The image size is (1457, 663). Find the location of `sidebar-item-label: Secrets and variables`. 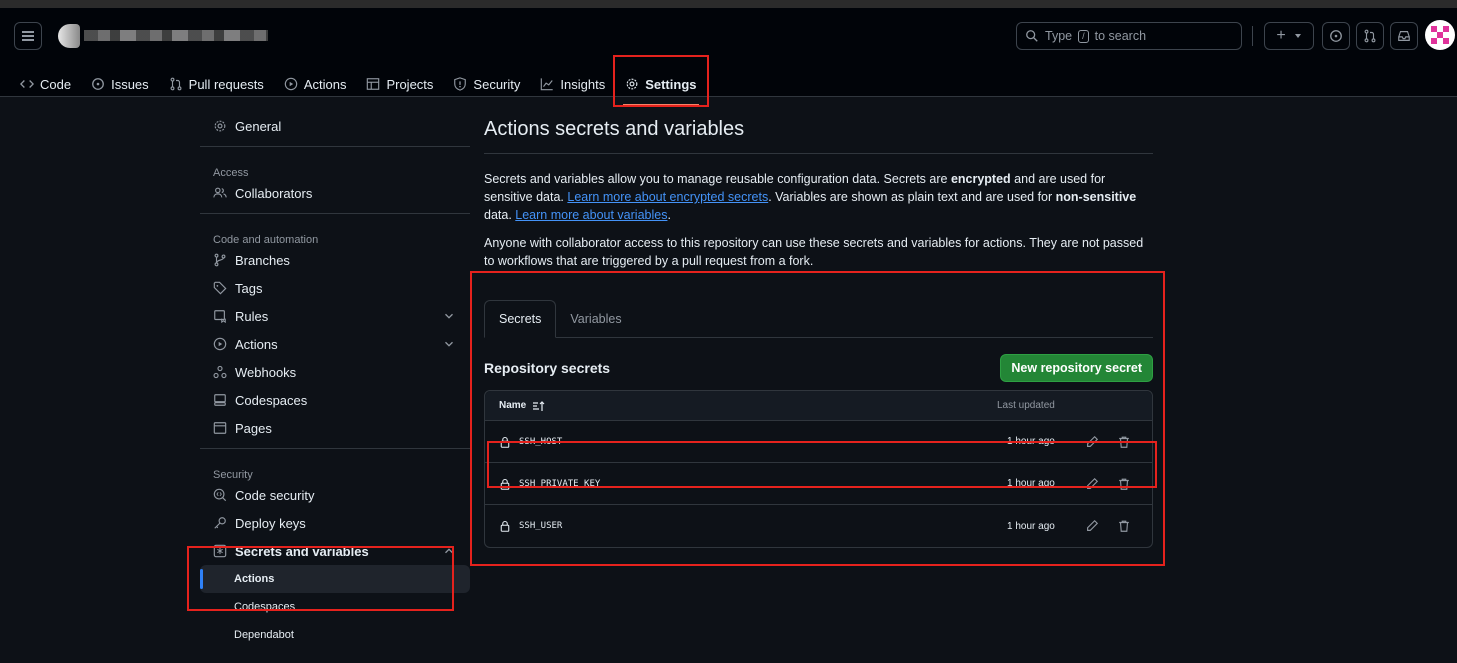

sidebar-item-label: Secrets and variables is located at coordinates (302, 551).